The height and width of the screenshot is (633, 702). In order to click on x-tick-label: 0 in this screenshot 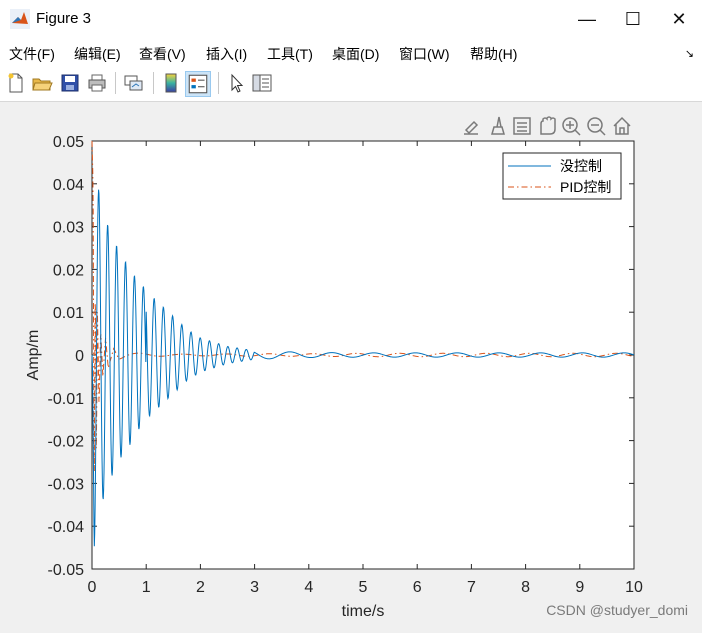, I will do `click(92, 587)`.